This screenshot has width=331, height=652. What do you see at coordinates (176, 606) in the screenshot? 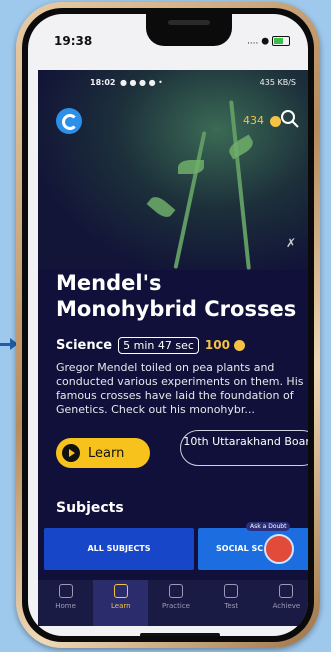
I see `nav-label: Practice` at bounding box center [176, 606].